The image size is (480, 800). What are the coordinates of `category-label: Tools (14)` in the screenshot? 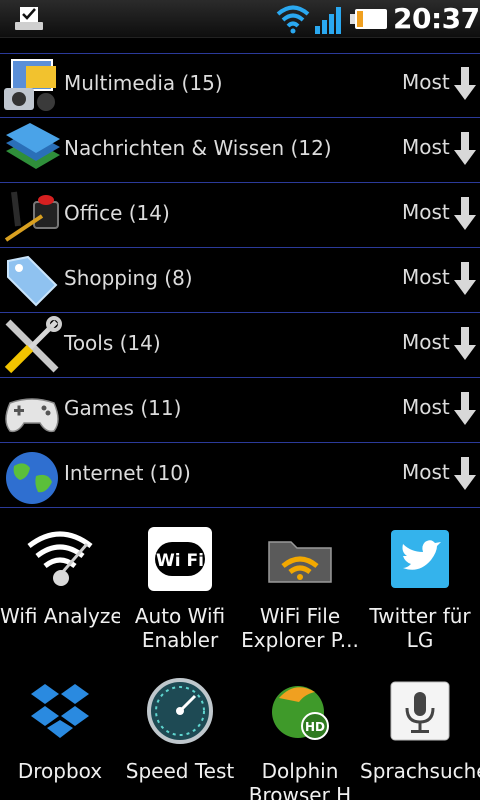 It's located at (112, 343).